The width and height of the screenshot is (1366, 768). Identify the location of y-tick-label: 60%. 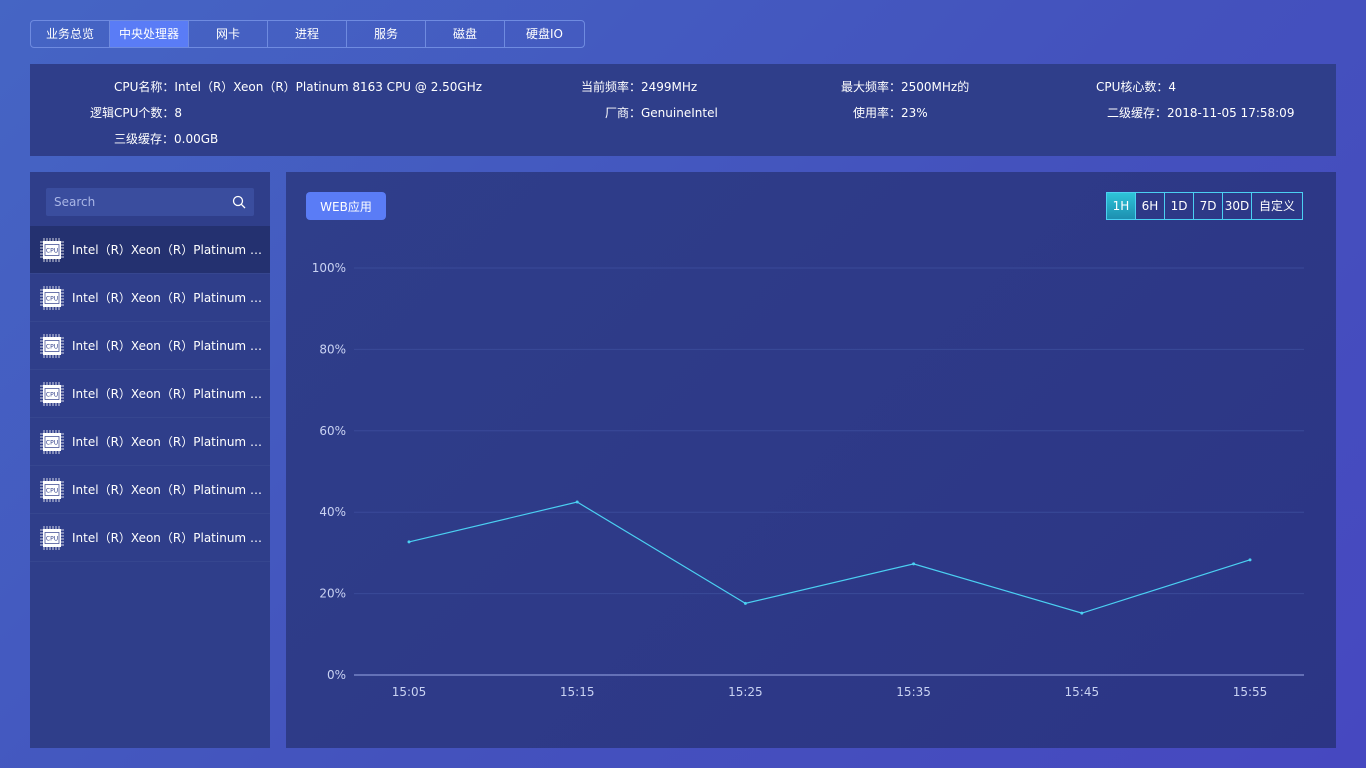
(332, 431).